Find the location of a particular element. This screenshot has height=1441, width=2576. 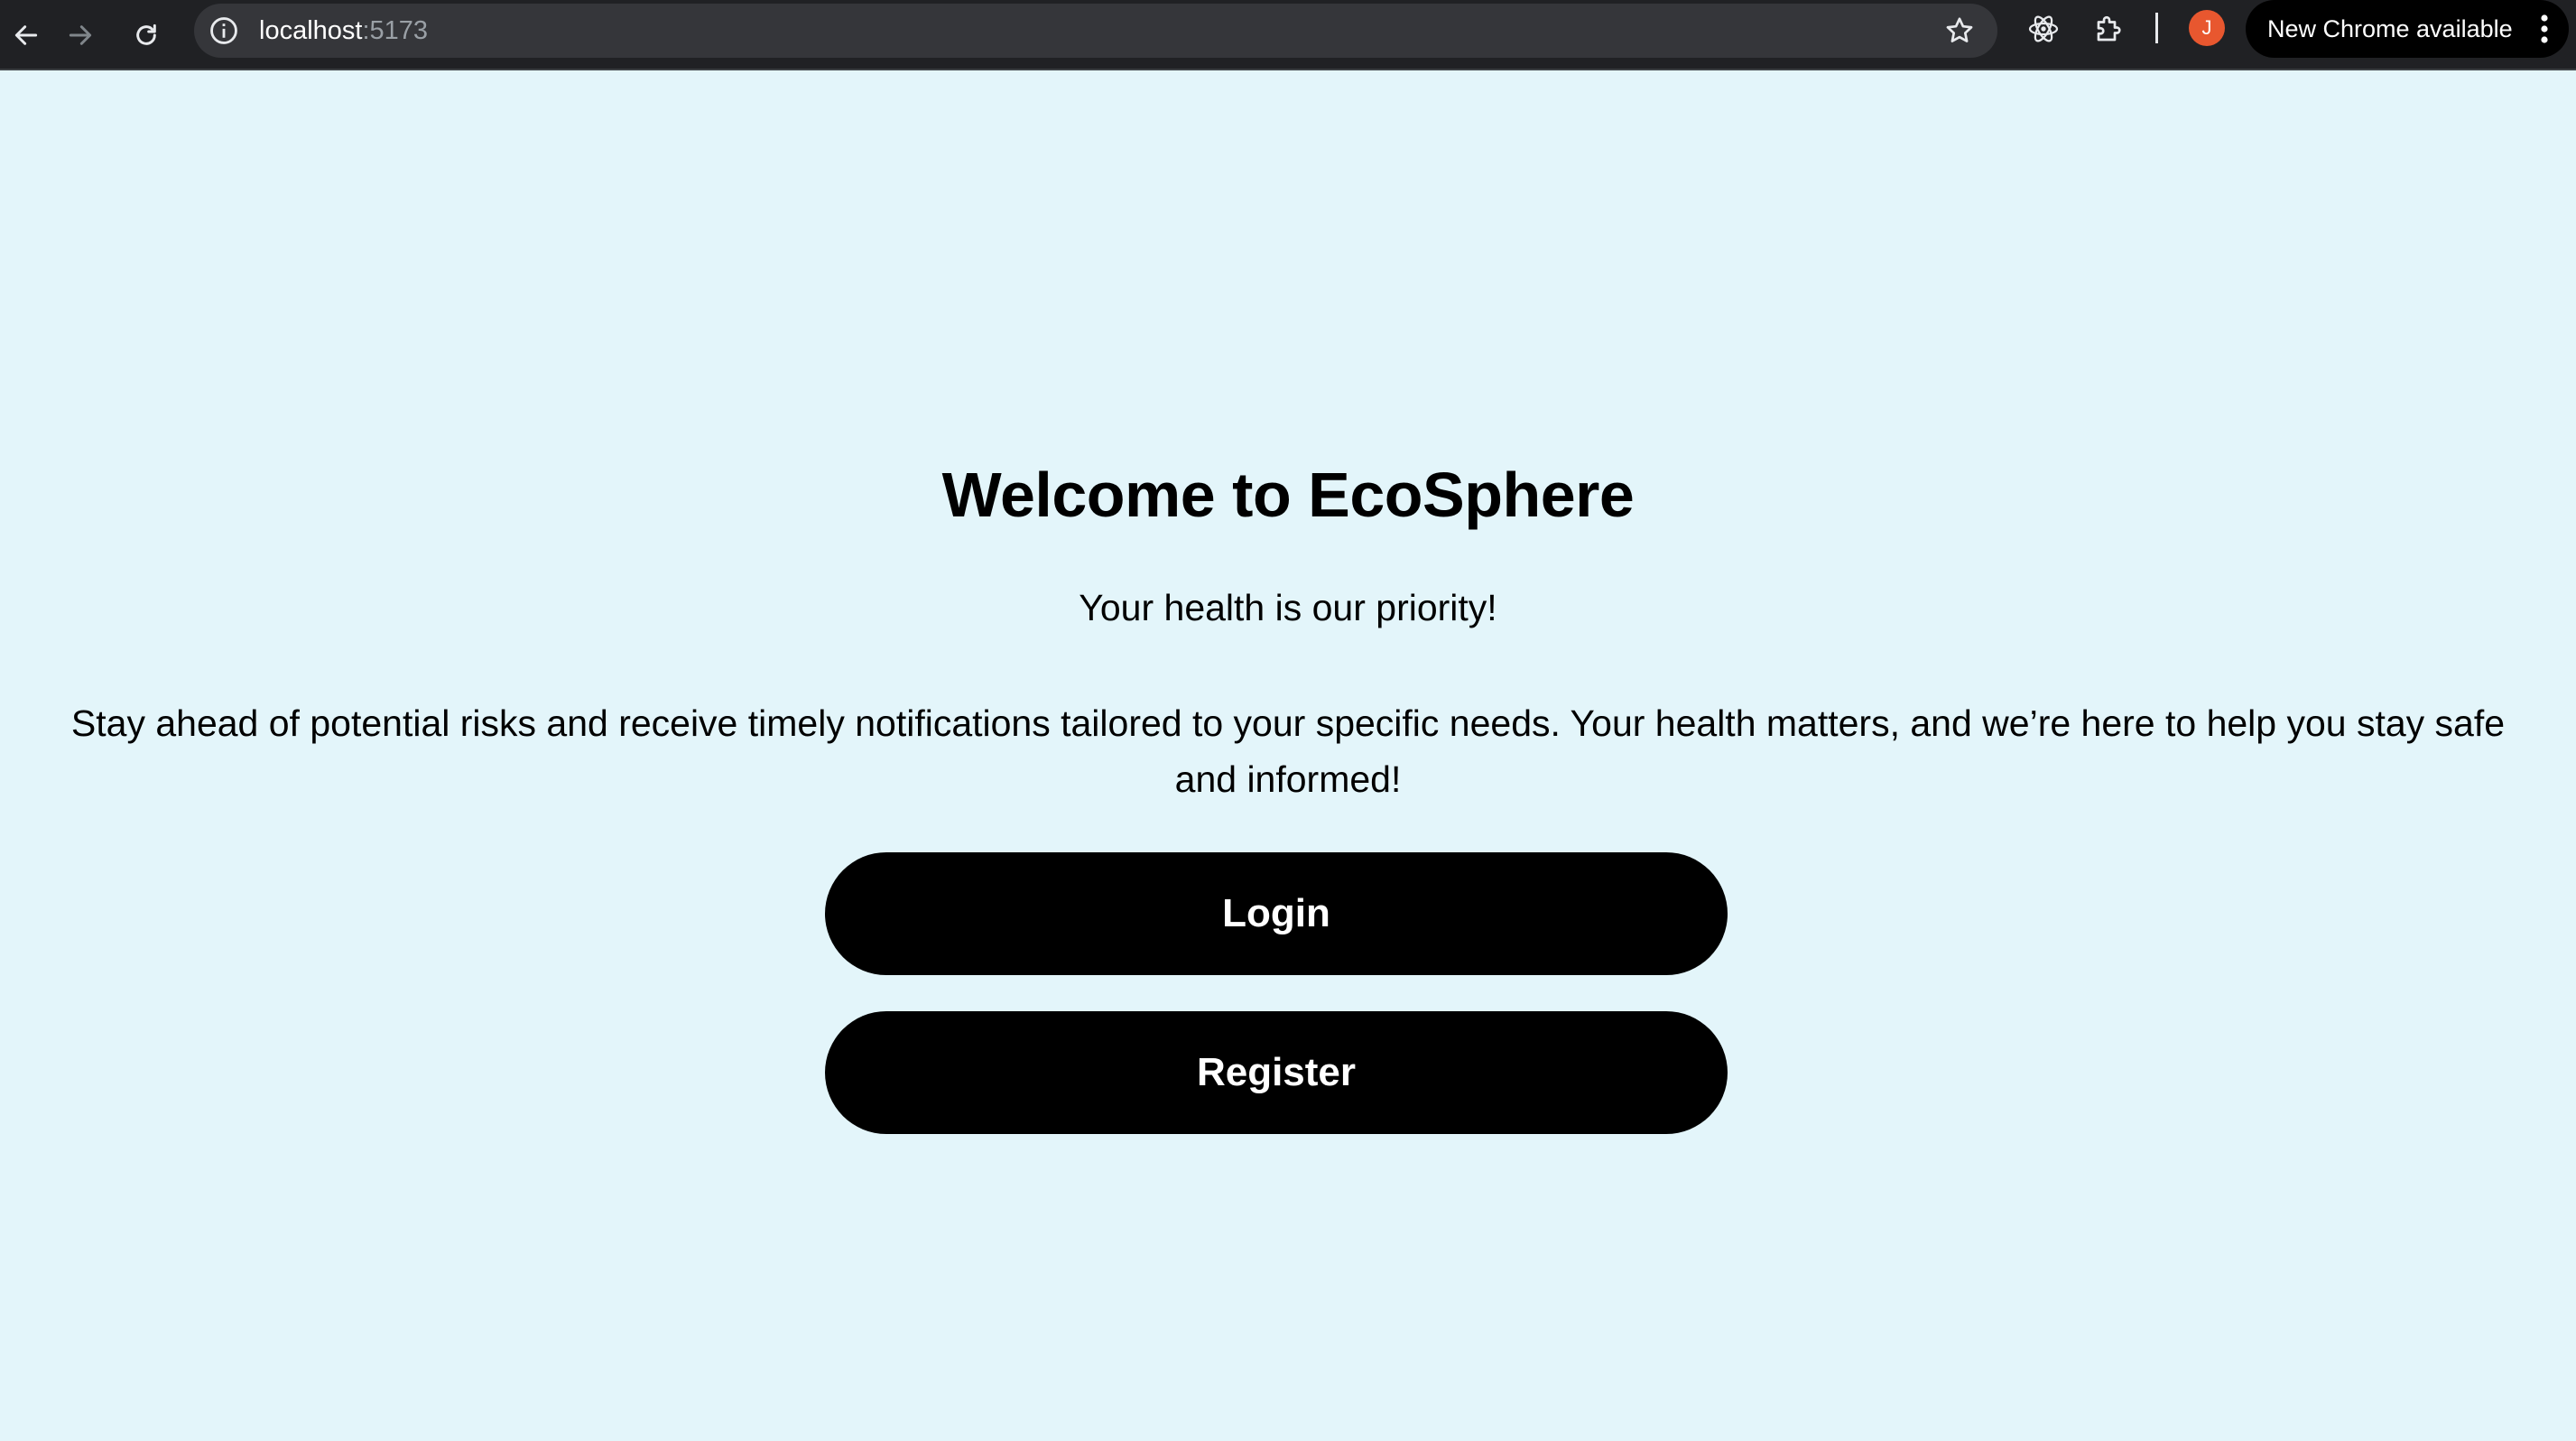

url-port: :5173 is located at coordinates (395, 30).